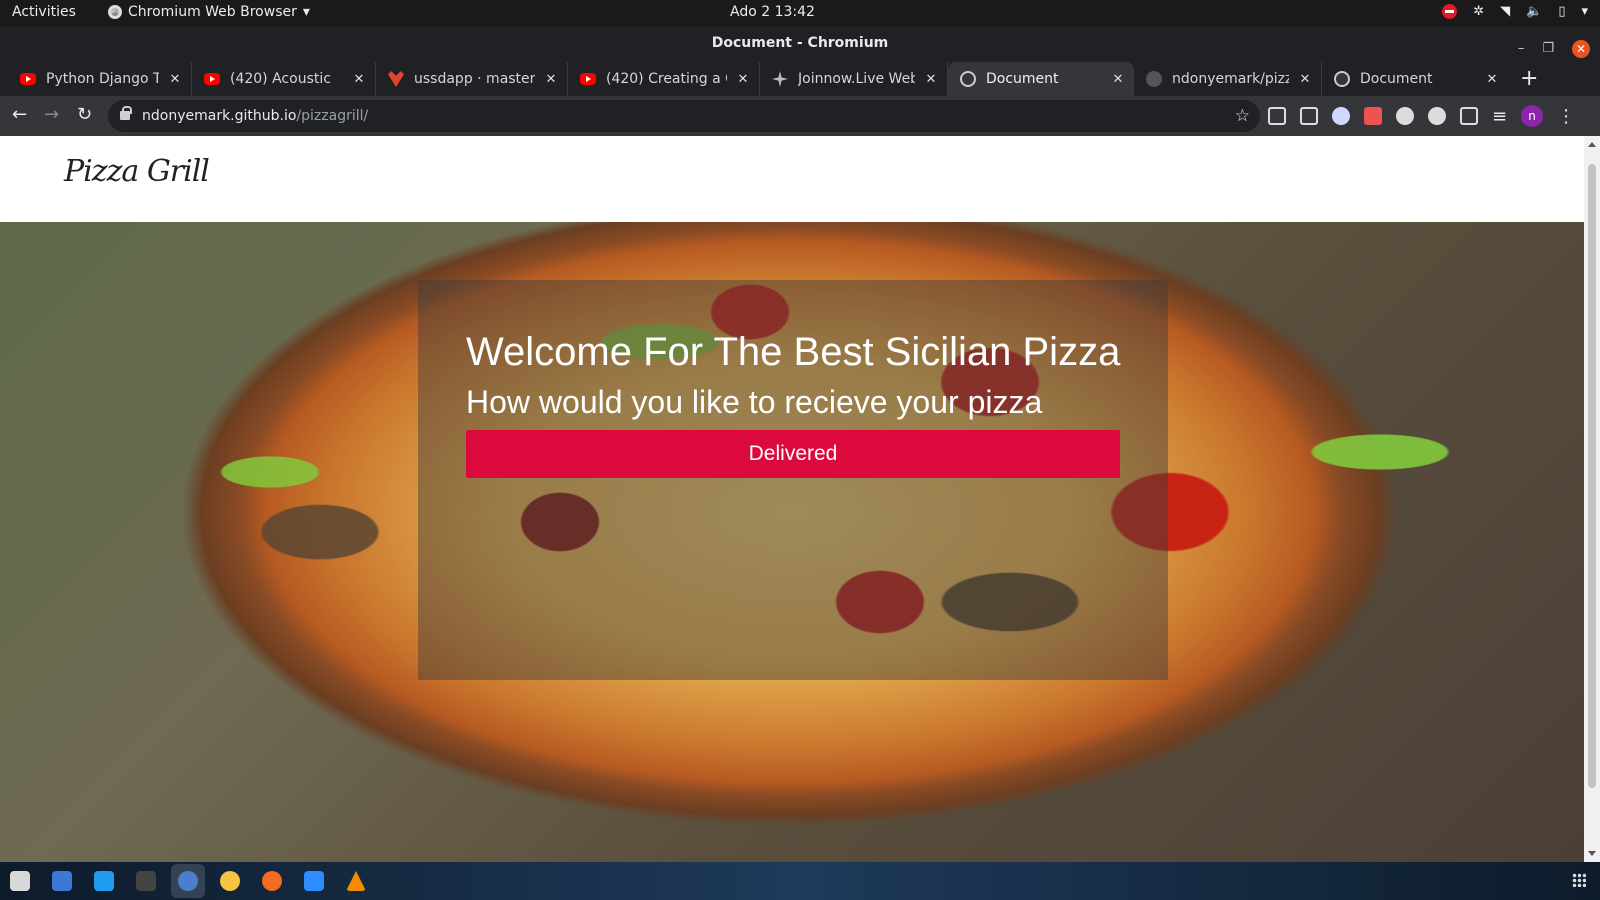 The height and width of the screenshot is (900, 1600). What do you see at coordinates (684, 116) in the screenshot?
I see `address-bar: ndonyemark.github.io/pizzagrill/ ☆` at bounding box center [684, 116].